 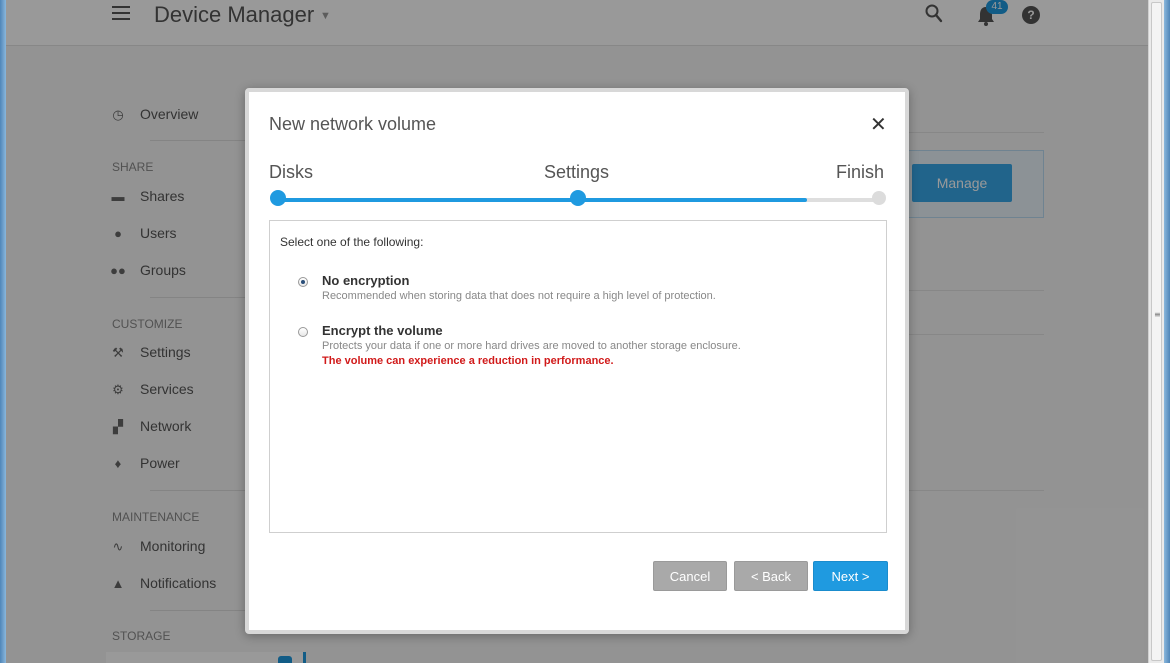 What do you see at coordinates (542, 200) in the screenshot?
I see `wizard-progress-fill` at bounding box center [542, 200].